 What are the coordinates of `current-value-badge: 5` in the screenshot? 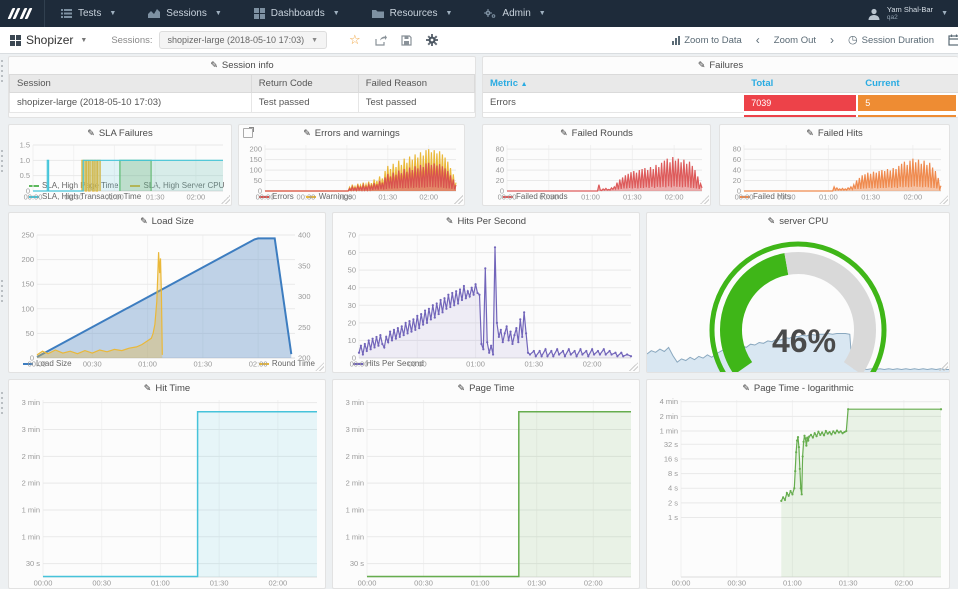 It's located at (907, 102).